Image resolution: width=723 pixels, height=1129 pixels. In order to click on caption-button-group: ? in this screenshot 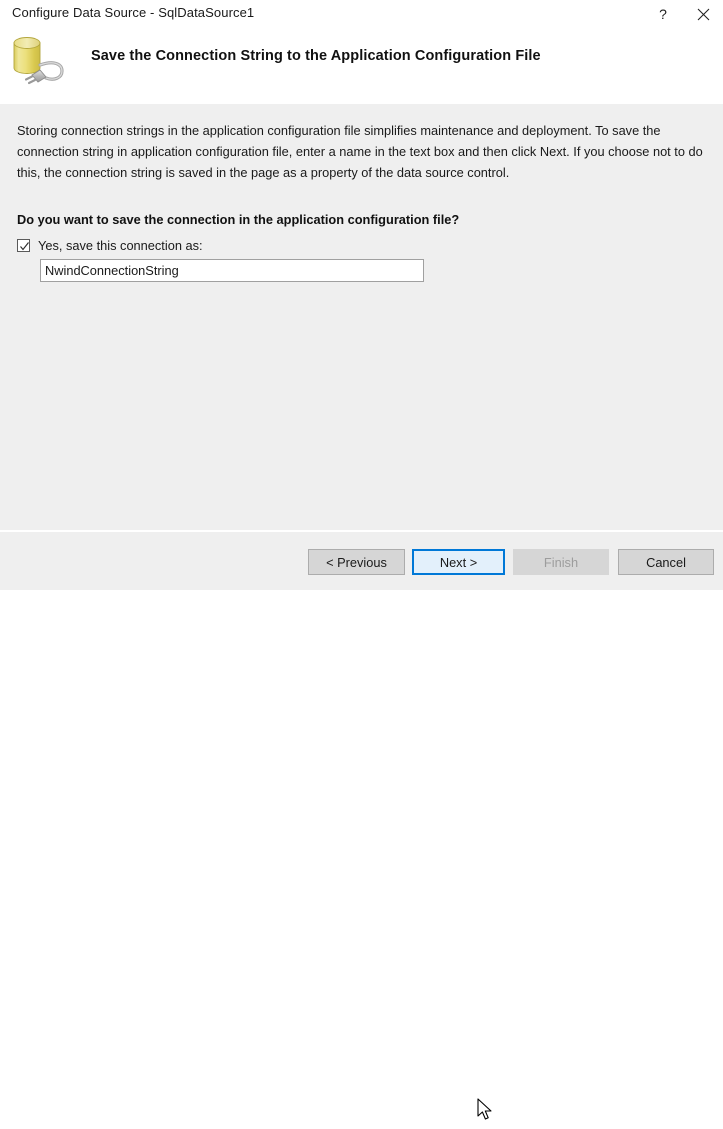, I will do `click(683, 14)`.